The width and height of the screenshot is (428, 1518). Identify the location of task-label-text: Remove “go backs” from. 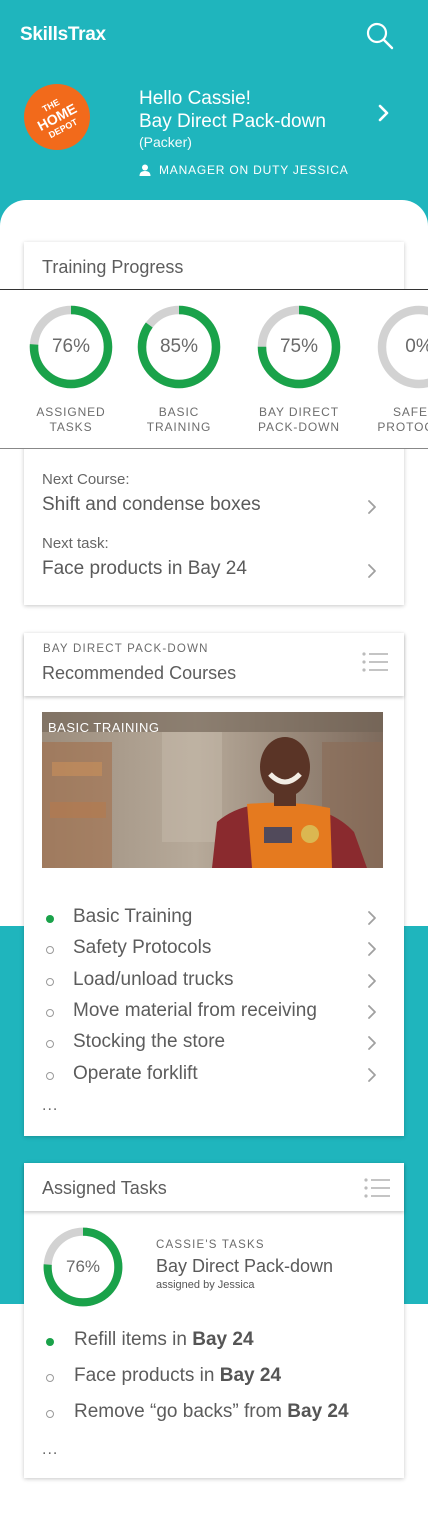
(181, 1411).